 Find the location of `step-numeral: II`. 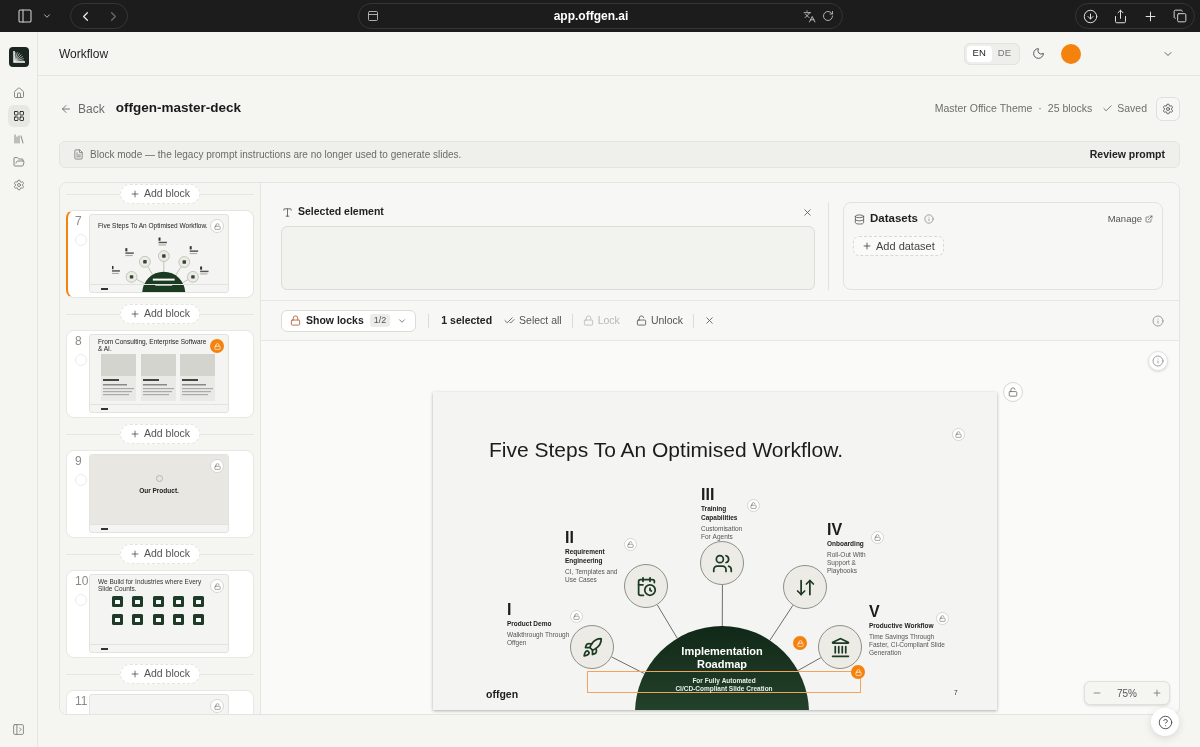

step-numeral: II is located at coordinates (569, 538).